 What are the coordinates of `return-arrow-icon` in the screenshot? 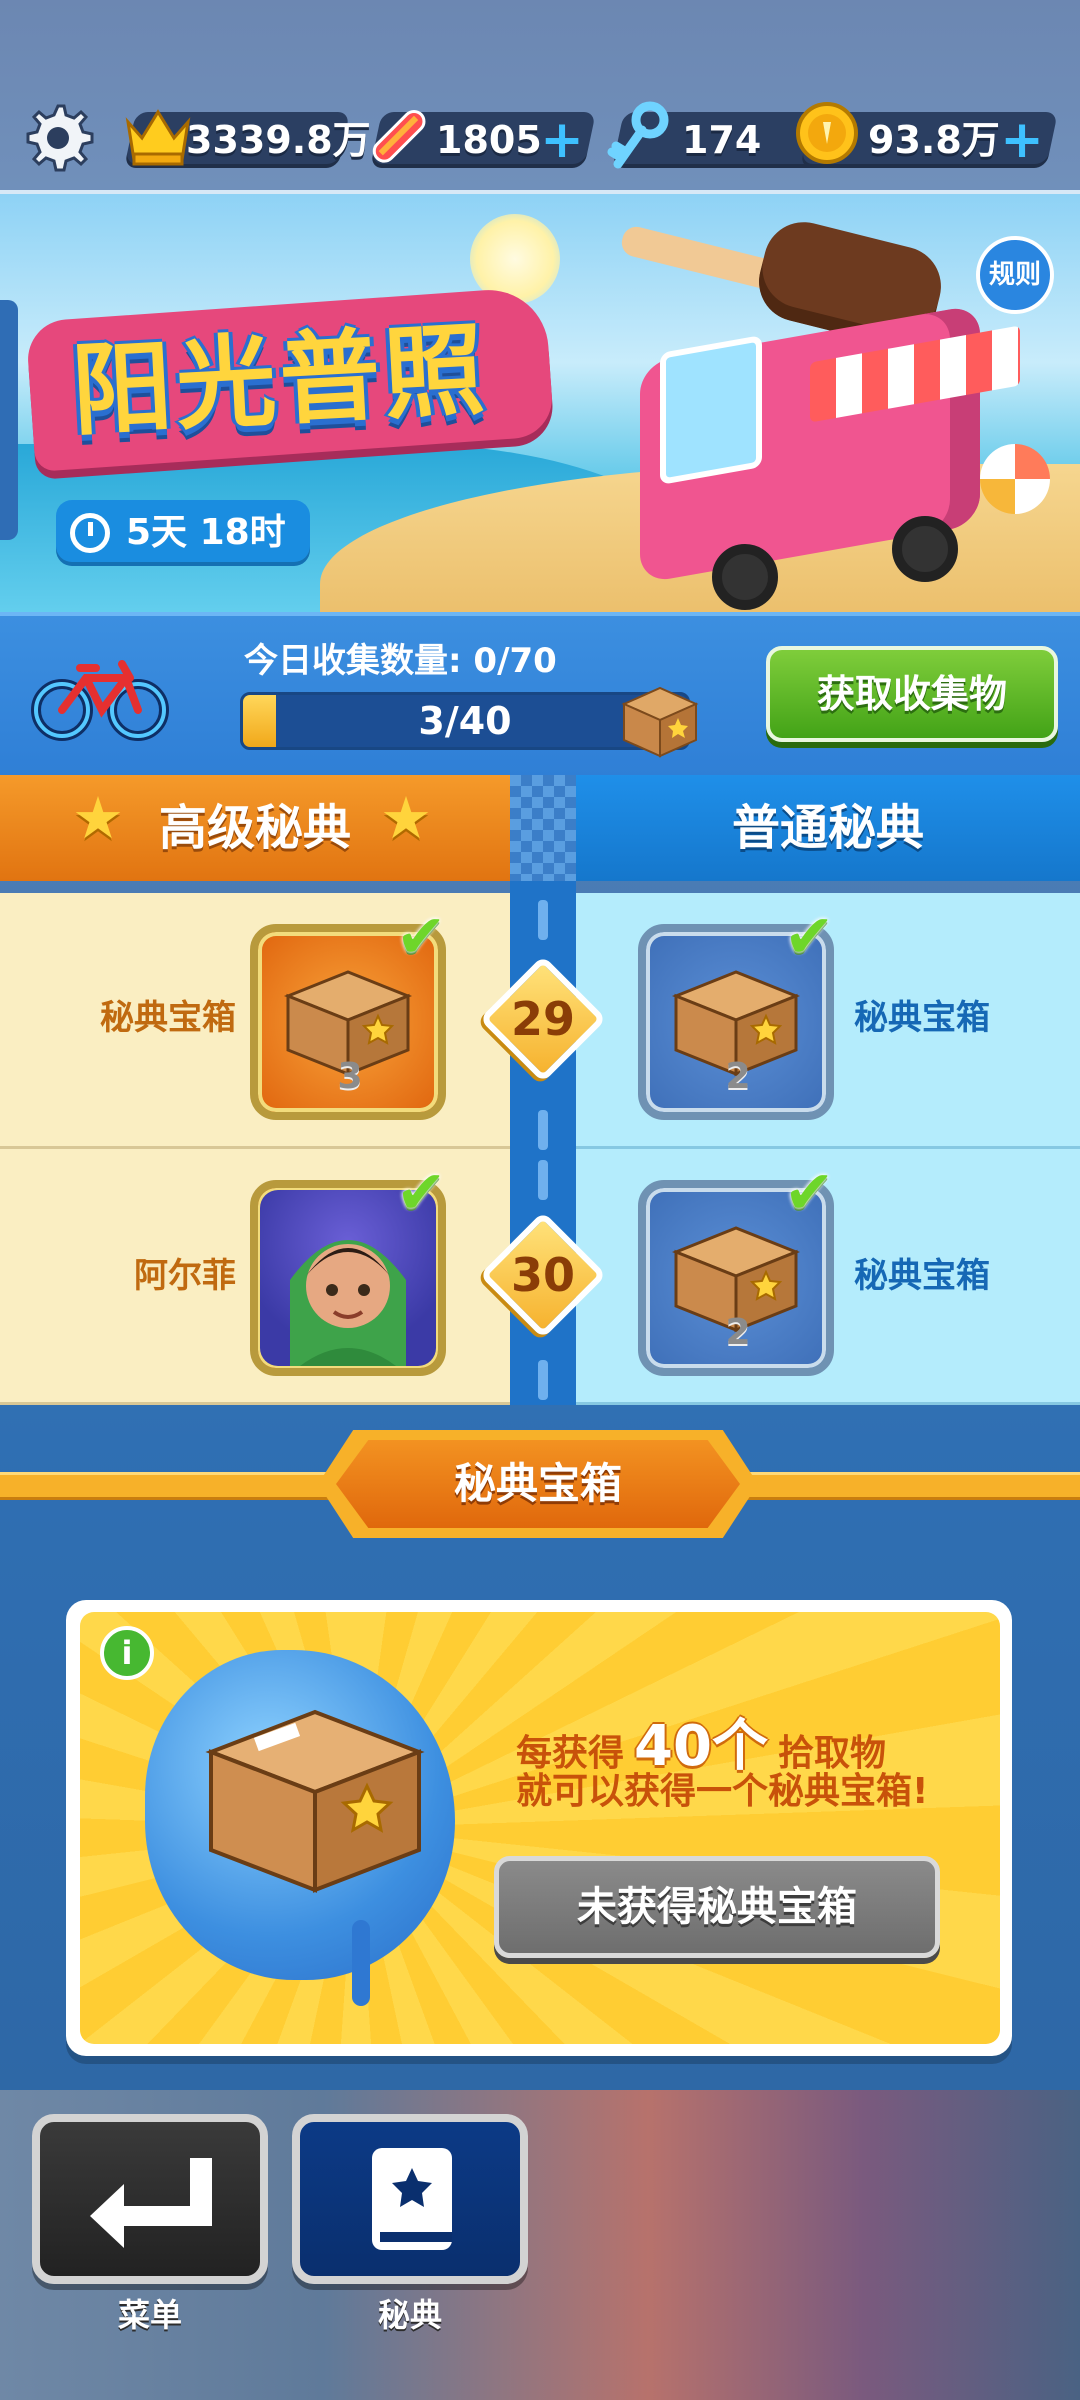 It's located at (151, 2203).